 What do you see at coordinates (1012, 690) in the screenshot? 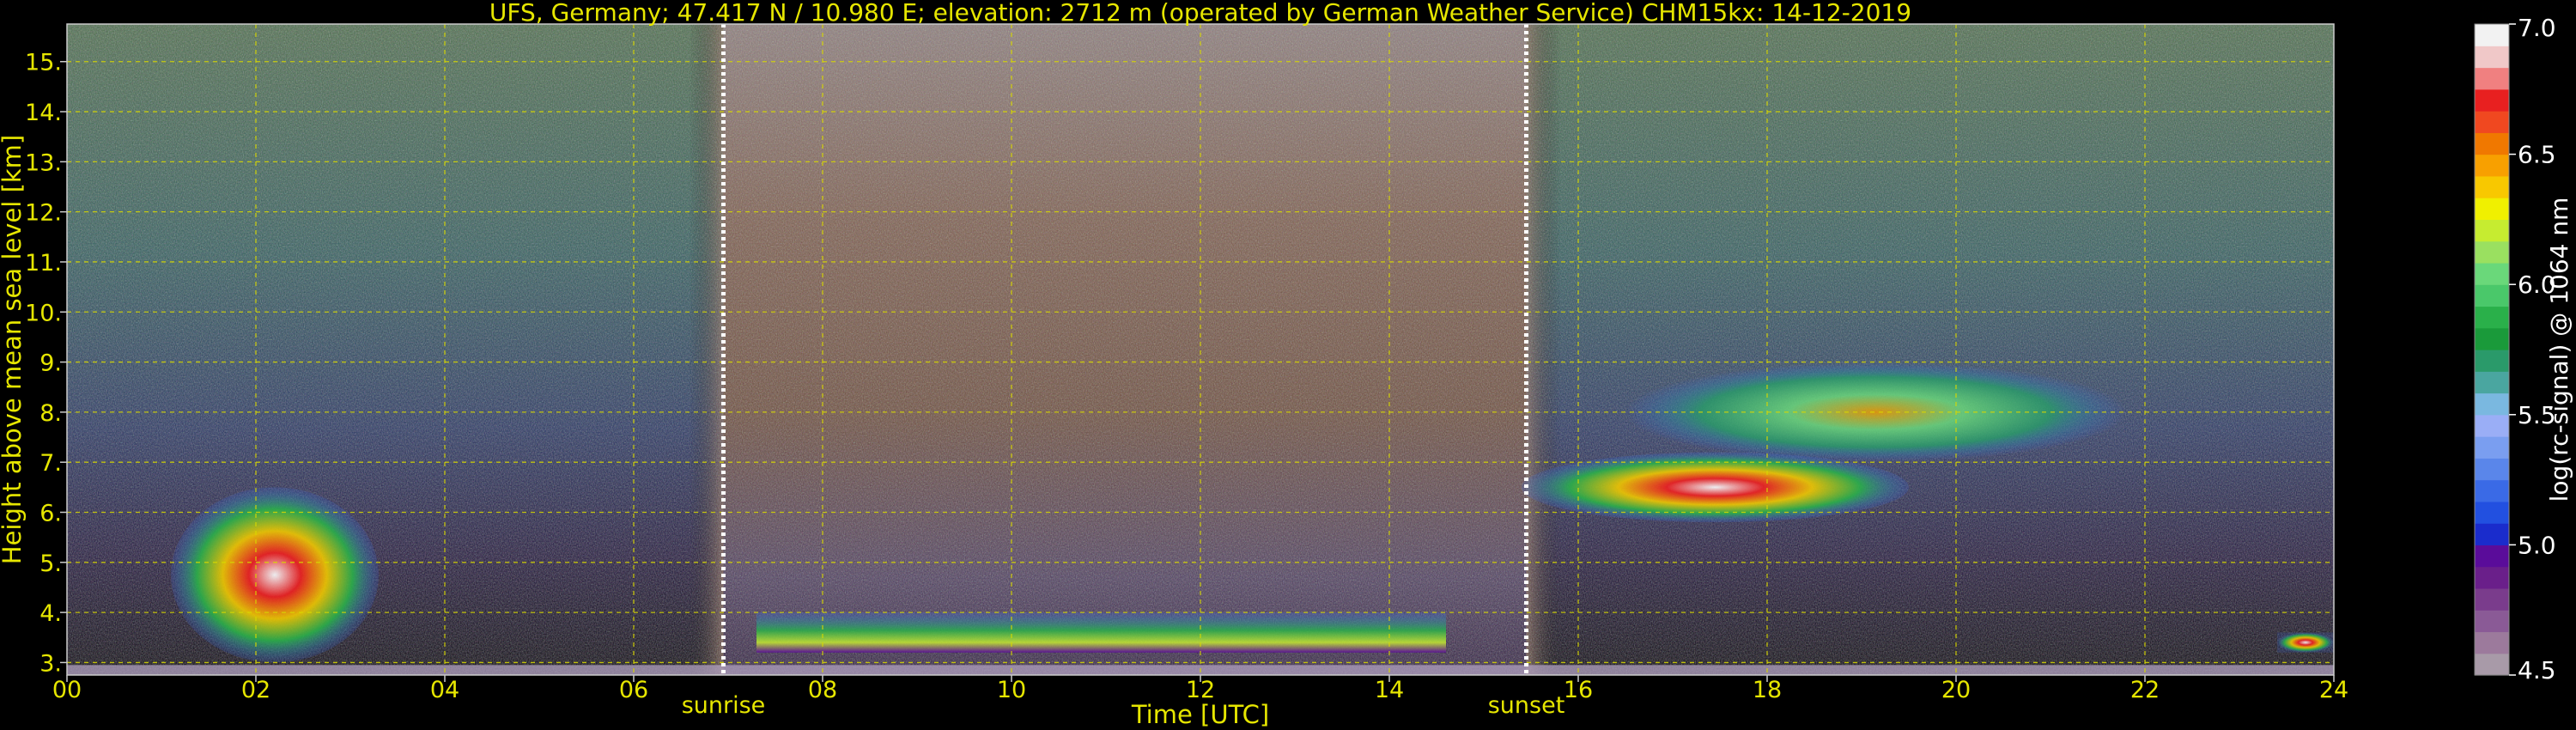
I see `x-tick-label: 10` at bounding box center [1012, 690].